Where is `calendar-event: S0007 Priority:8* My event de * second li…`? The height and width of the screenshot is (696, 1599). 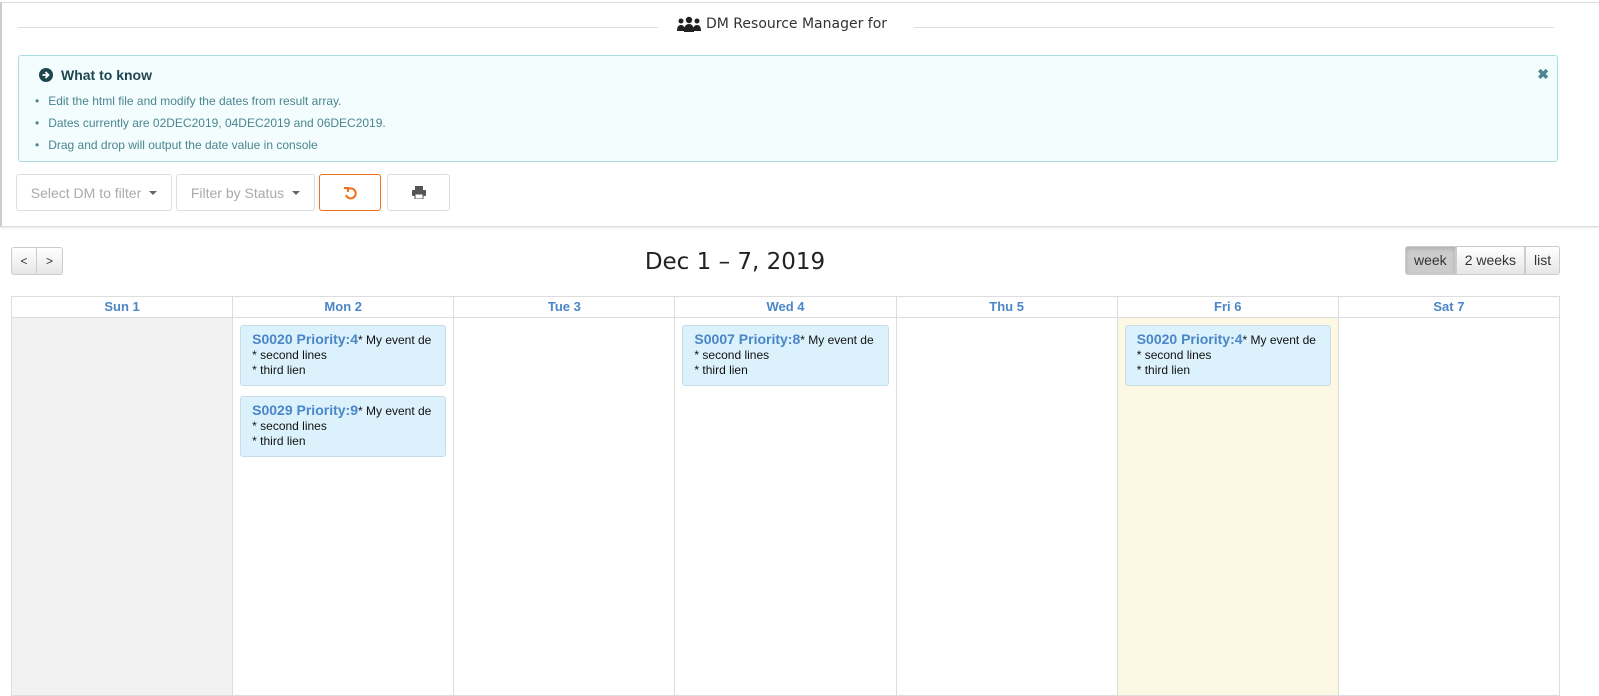 calendar-event: S0007 Priority:8* My event de * second li… is located at coordinates (785, 355).